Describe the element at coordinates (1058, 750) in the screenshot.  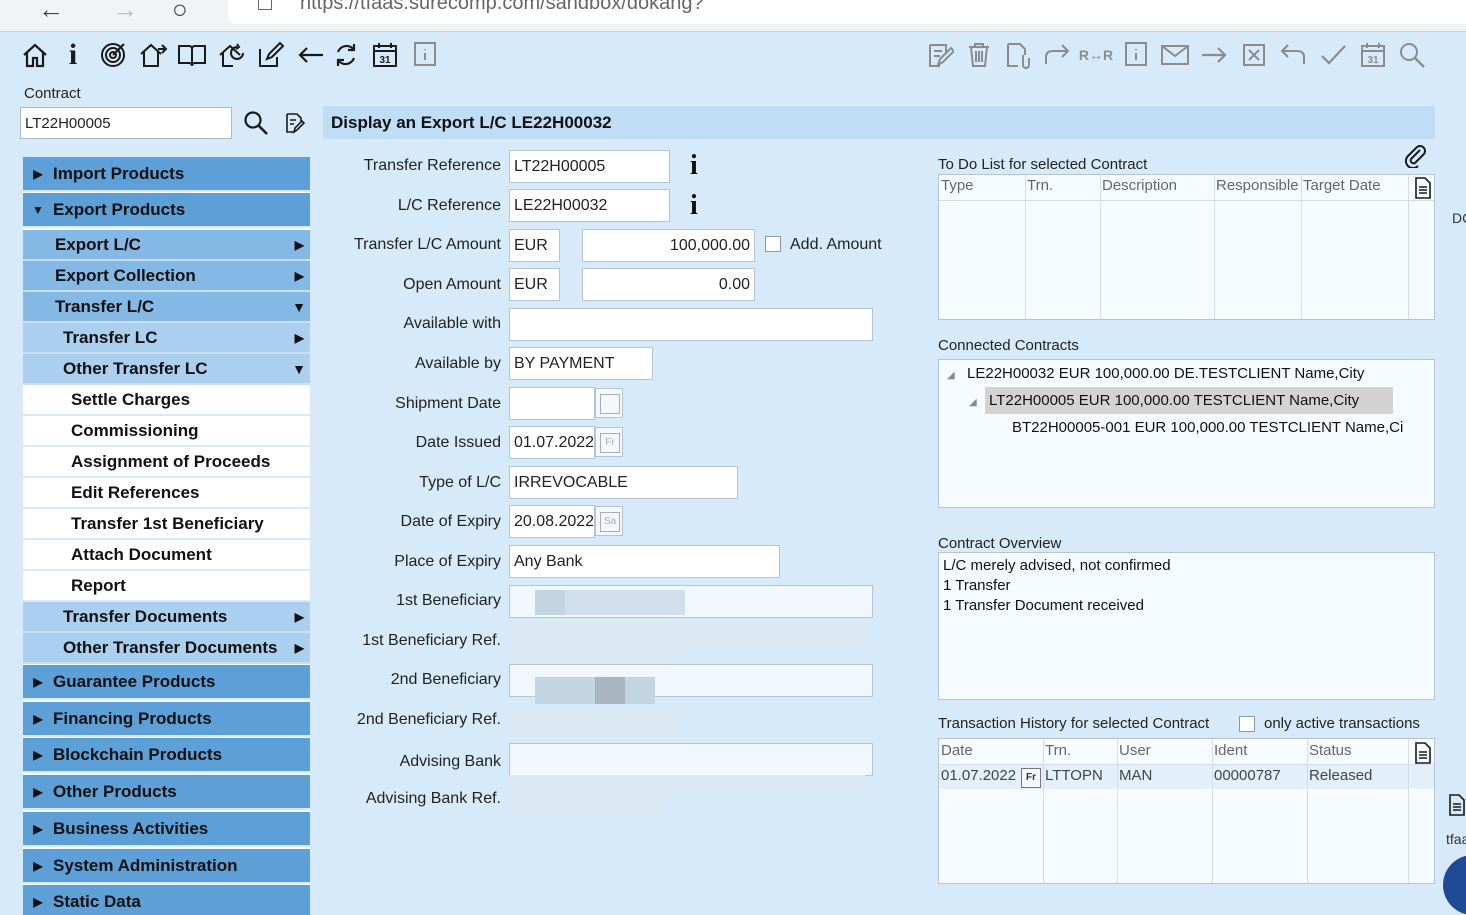
I see `history-col-trn: Trn.` at that location.